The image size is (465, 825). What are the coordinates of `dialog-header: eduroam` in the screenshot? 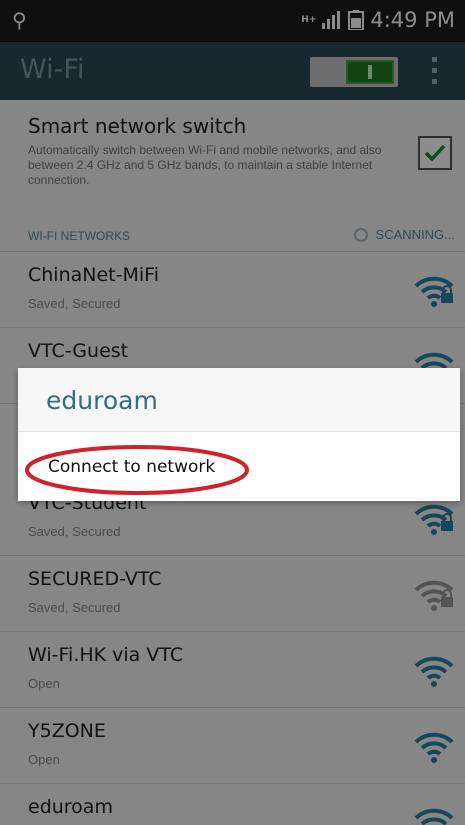 It's located at (239, 400).